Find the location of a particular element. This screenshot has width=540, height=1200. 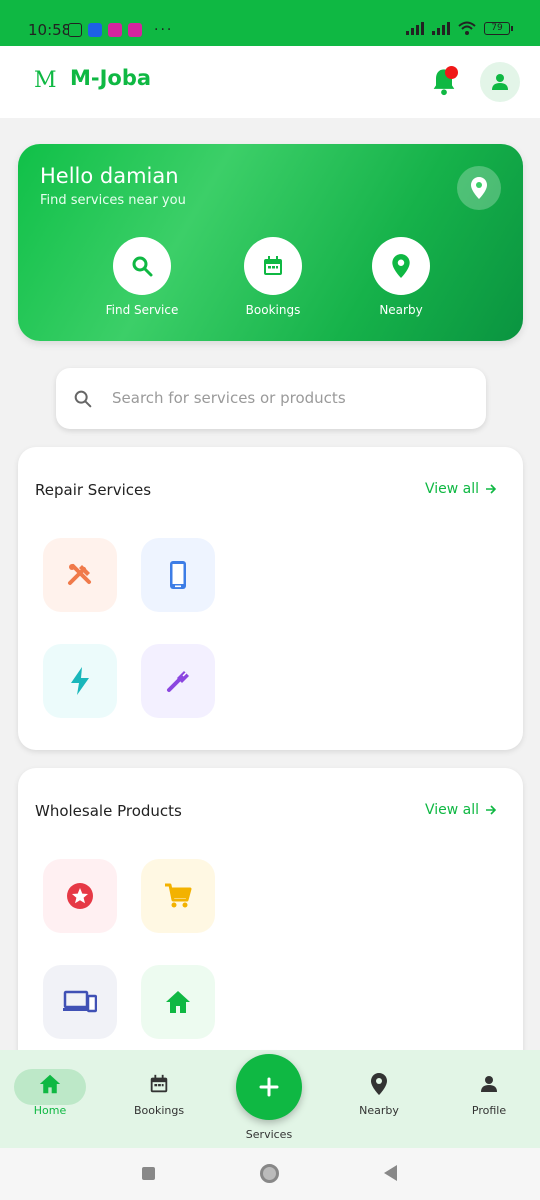

wholesale-tile-home is located at coordinates (178, 1002).